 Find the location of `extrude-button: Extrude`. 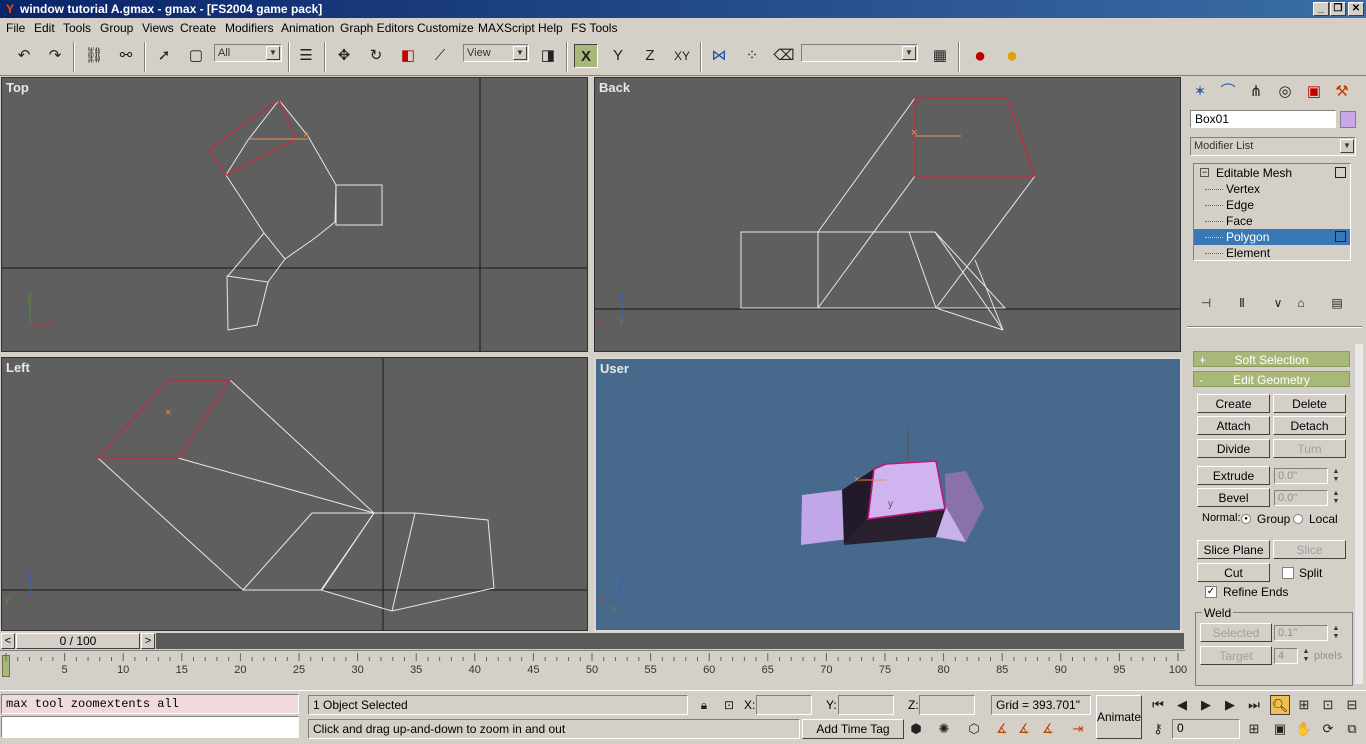

extrude-button: Extrude is located at coordinates (1233, 475).